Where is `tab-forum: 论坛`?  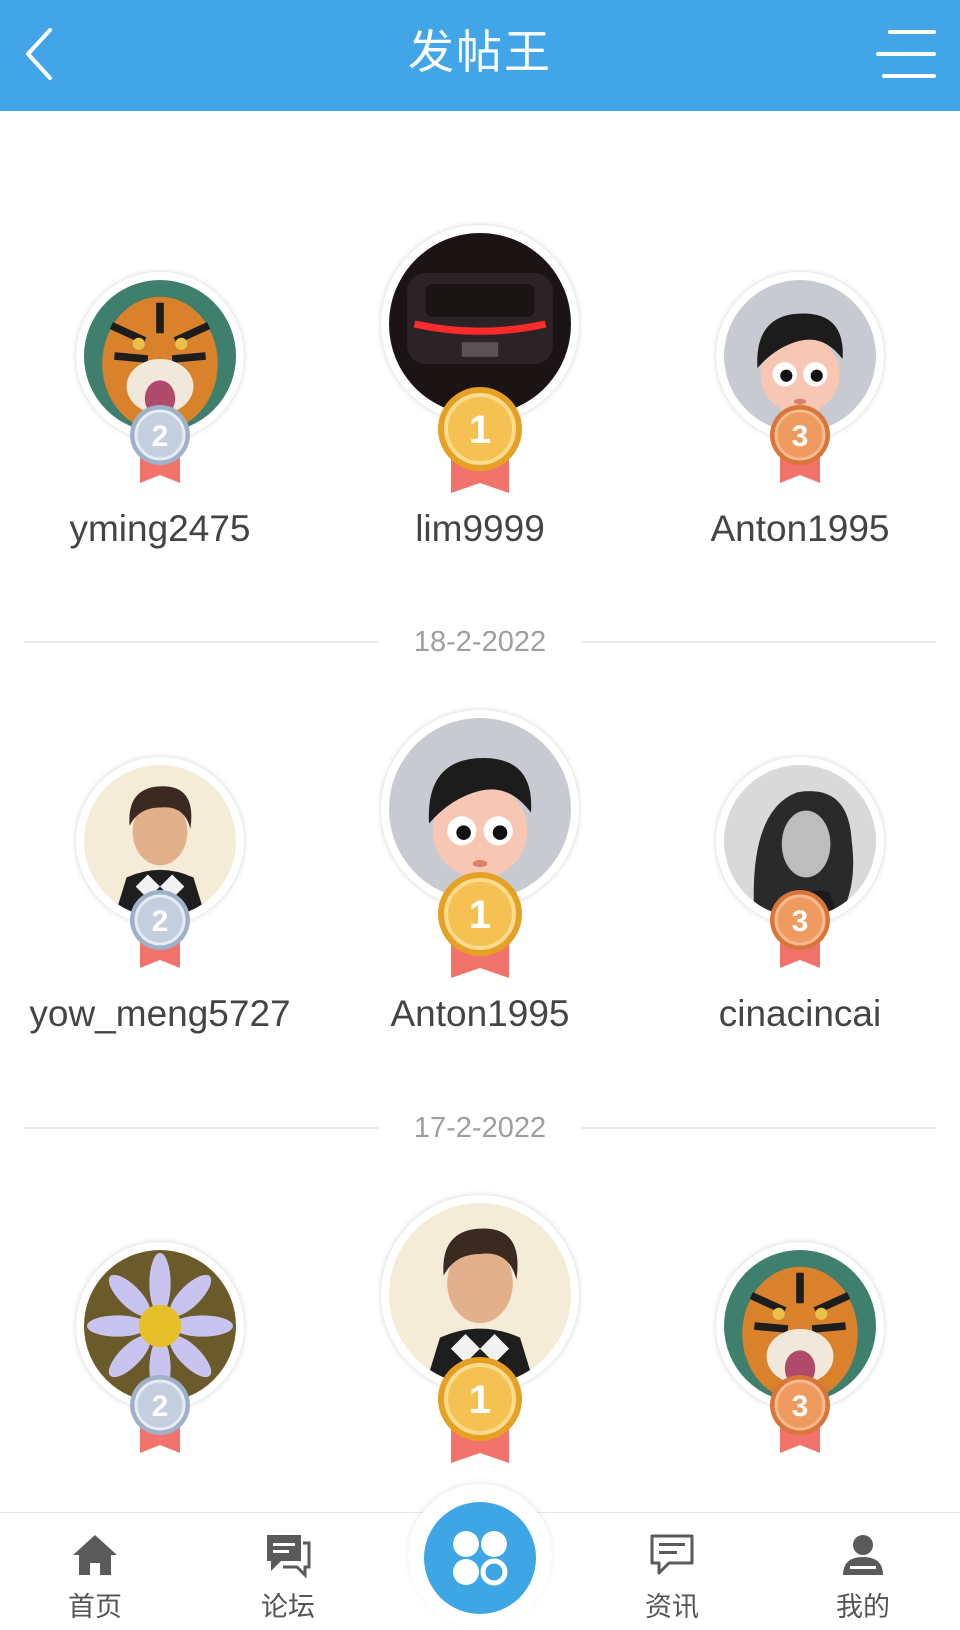 tab-forum: 论坛 is located at coordinates (288, 1571).